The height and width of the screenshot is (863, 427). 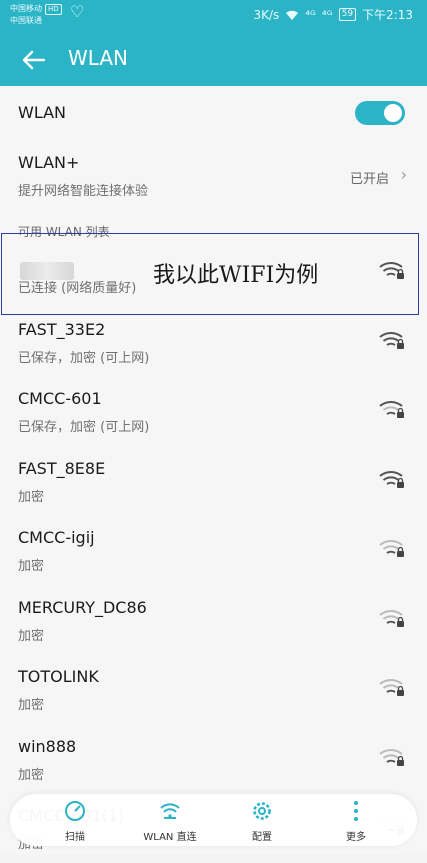 What do you see at coordinates (26, 20) in the screenshot?
I see `carrier-2: 中国联通` at bounding box center [26, 20].